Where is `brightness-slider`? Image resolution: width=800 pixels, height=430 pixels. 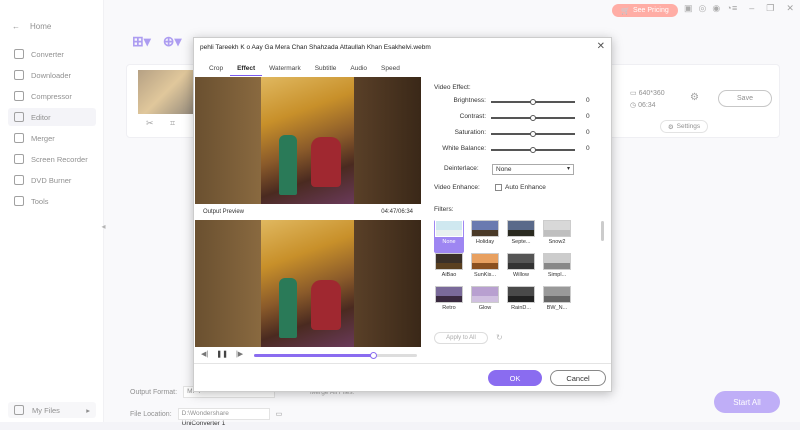 brightness-slider is located at coordinates (533, 101).